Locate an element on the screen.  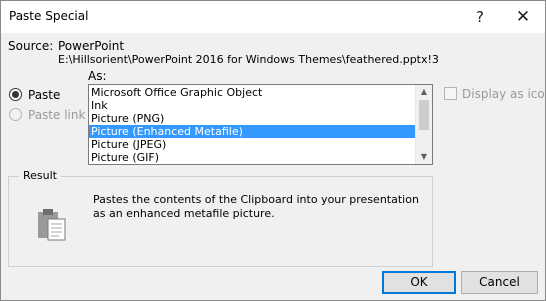
as-label-text: As: is located at coordinates (97, 76).